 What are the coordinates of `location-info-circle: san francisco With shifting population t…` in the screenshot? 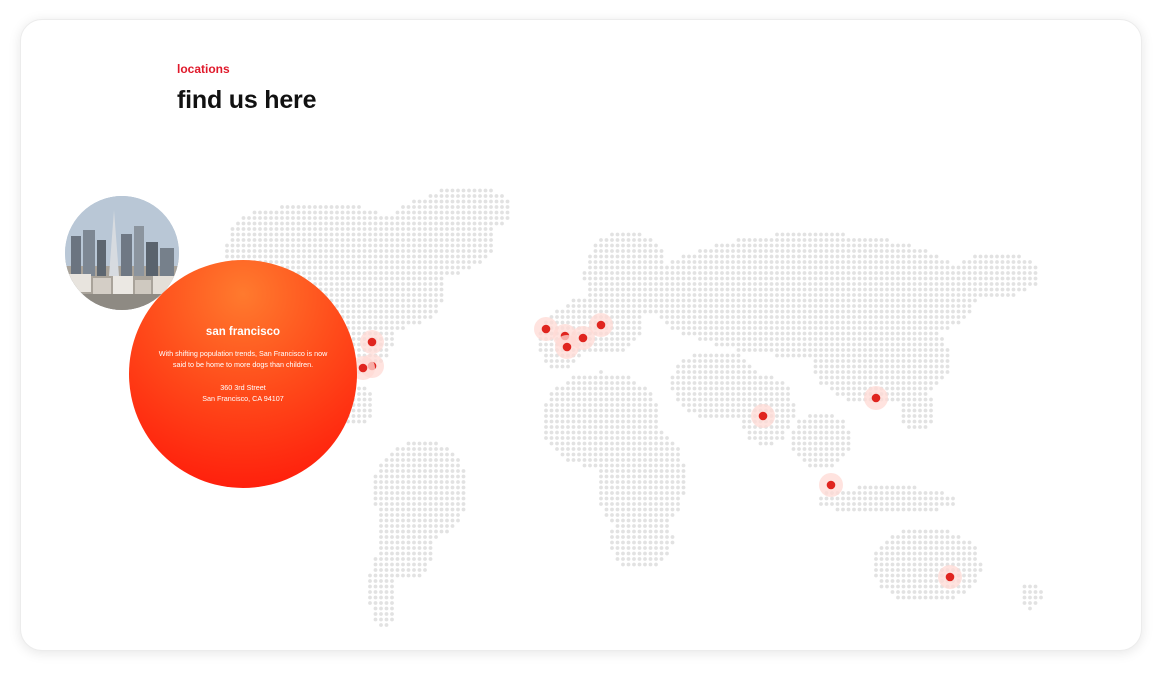 It's located at (243, 374).